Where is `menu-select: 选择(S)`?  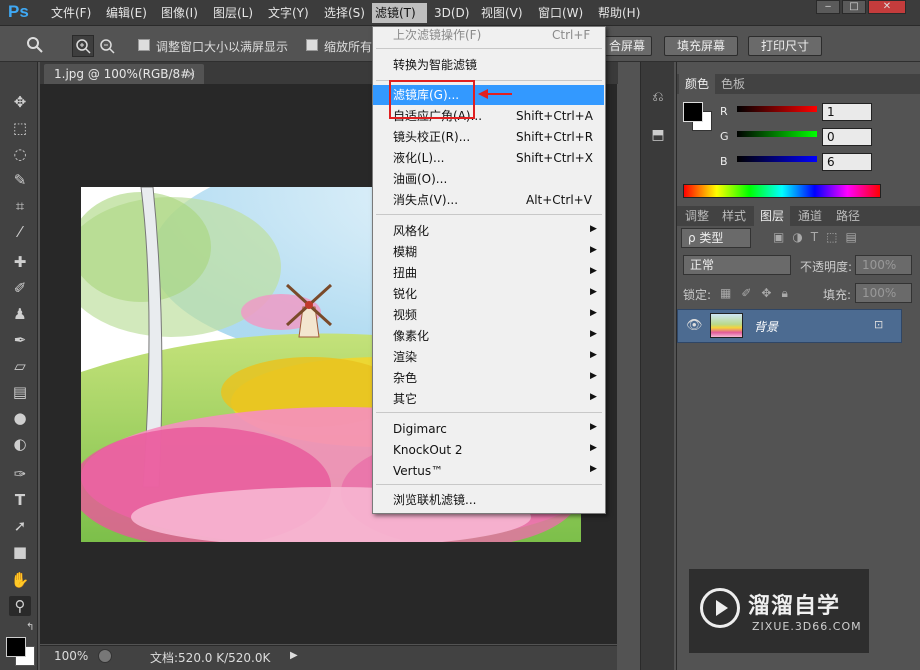 menu-select: 选择(S) is located at coordinates (344, 13).